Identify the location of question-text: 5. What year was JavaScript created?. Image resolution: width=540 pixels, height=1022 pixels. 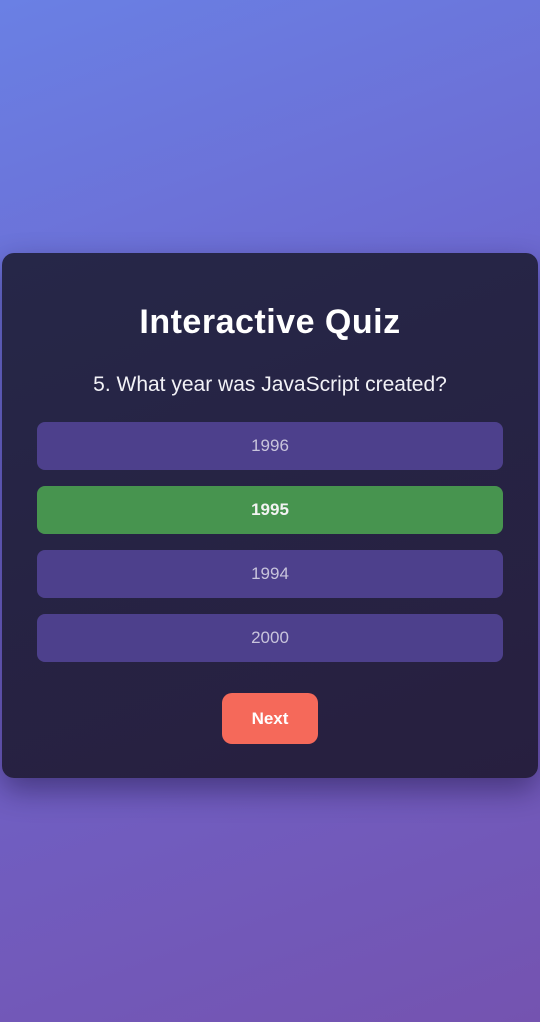
(270, 384).